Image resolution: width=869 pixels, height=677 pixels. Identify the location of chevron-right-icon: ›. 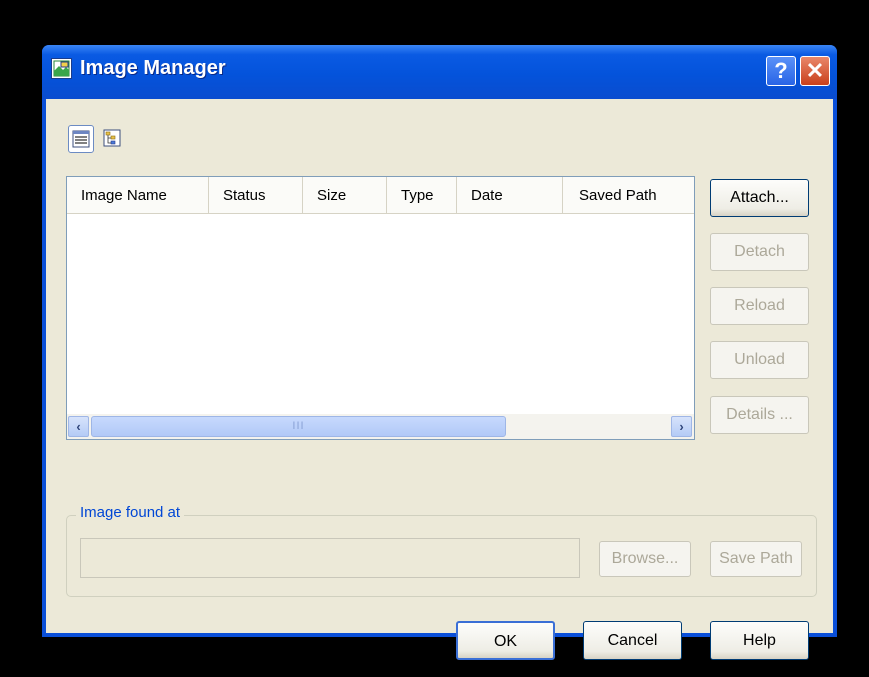
(681, 426).